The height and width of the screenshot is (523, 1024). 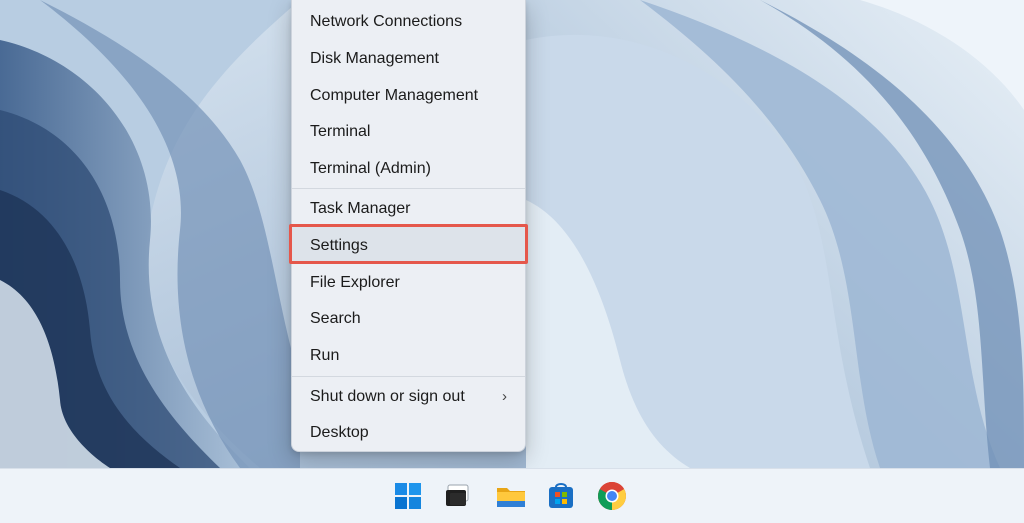 I want to click on menu-item-computer-management: Computer Management, so click(x=408, y=96).